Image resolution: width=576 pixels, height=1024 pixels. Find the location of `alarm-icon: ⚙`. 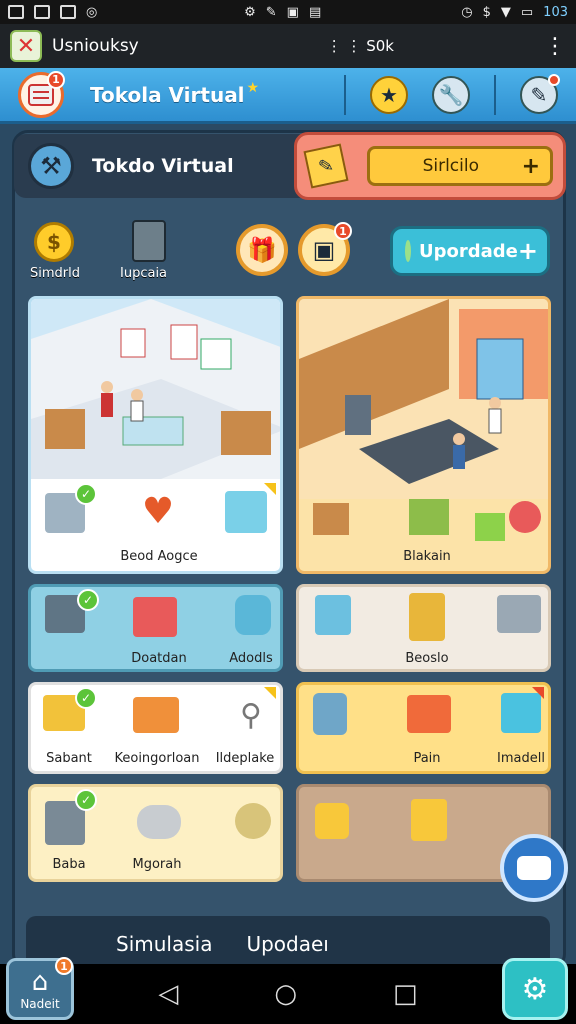

alarm-icon: ⚙ is located at coordinates (250, 12).